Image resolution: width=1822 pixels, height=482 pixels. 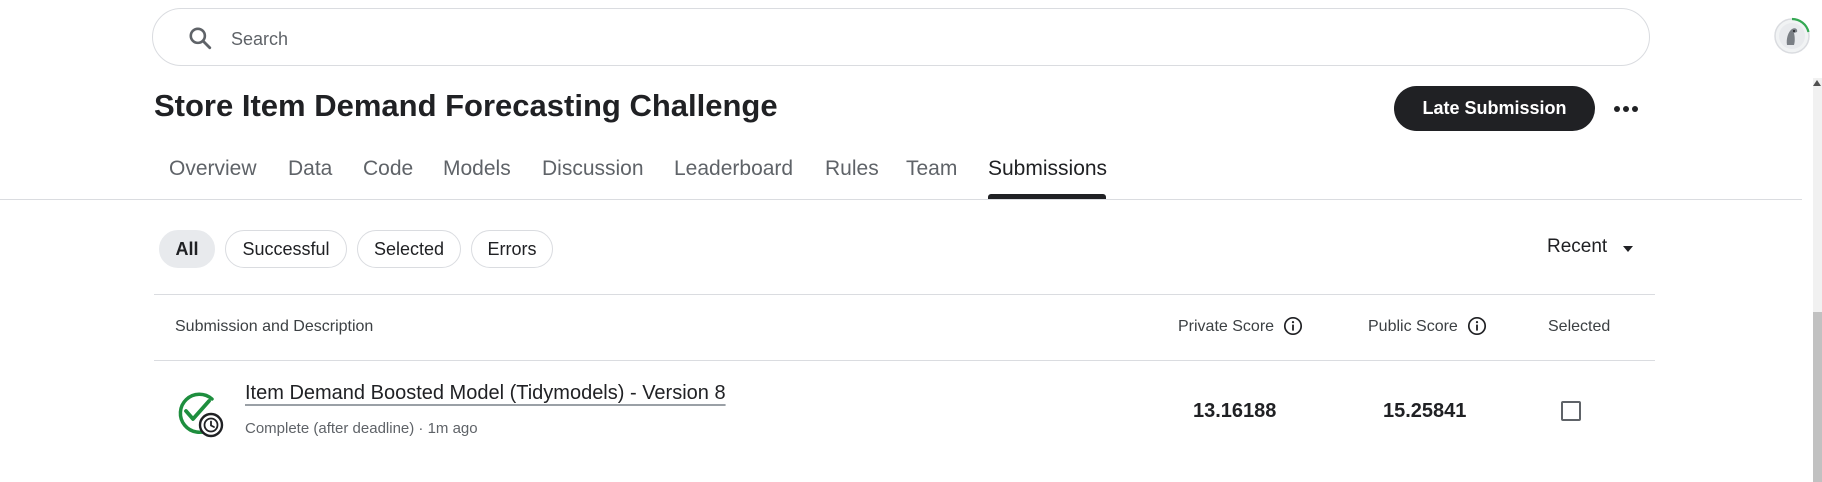 What do you see at coordinates (733, 169) in the screenshot?
I see `tab-leaderboard: Leaderboard` at bounding box center [733, 169].